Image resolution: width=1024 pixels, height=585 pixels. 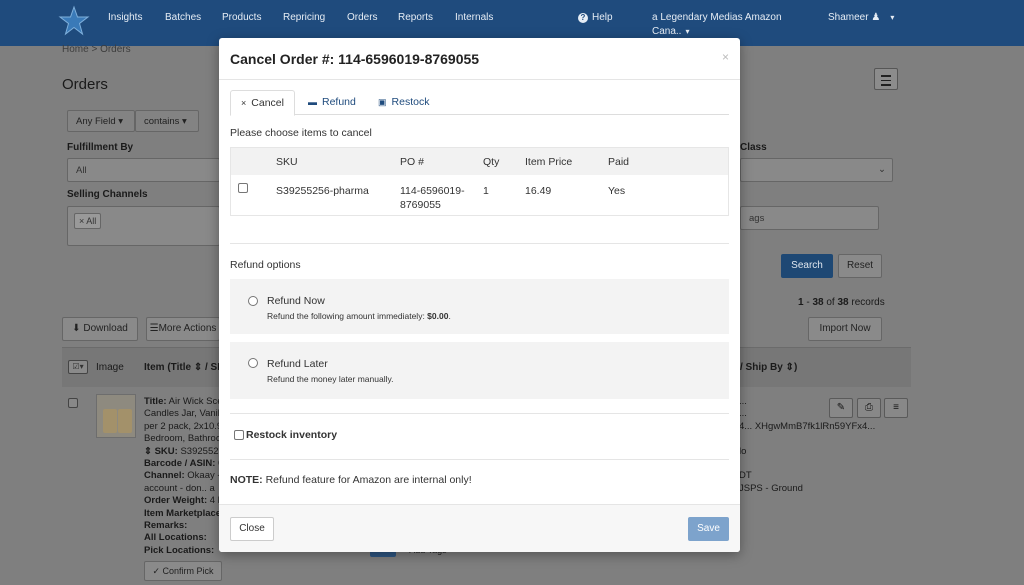 What do you see at coordinates (183, 488) in the screenshot?
I see `item-detail-line: account - don.. a` at bounding box center [183, 488].